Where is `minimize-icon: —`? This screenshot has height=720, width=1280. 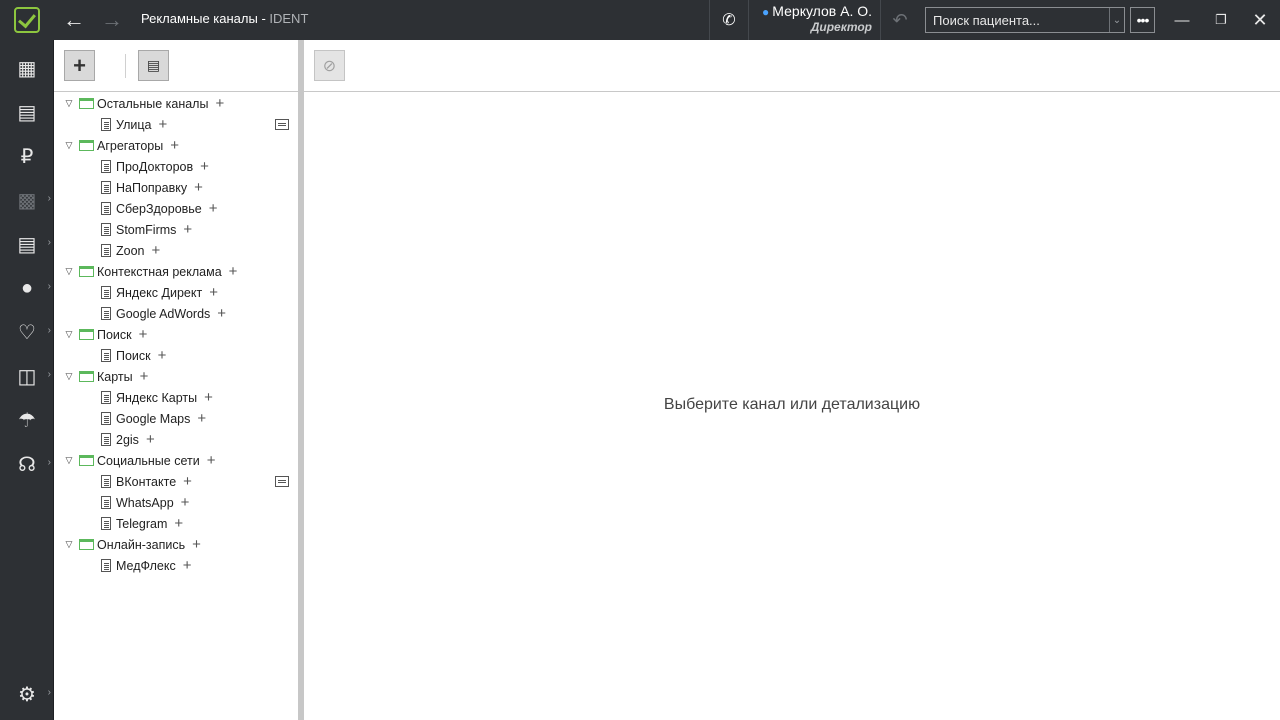 minimize-icon: — is located at coordinates (1182, 20).